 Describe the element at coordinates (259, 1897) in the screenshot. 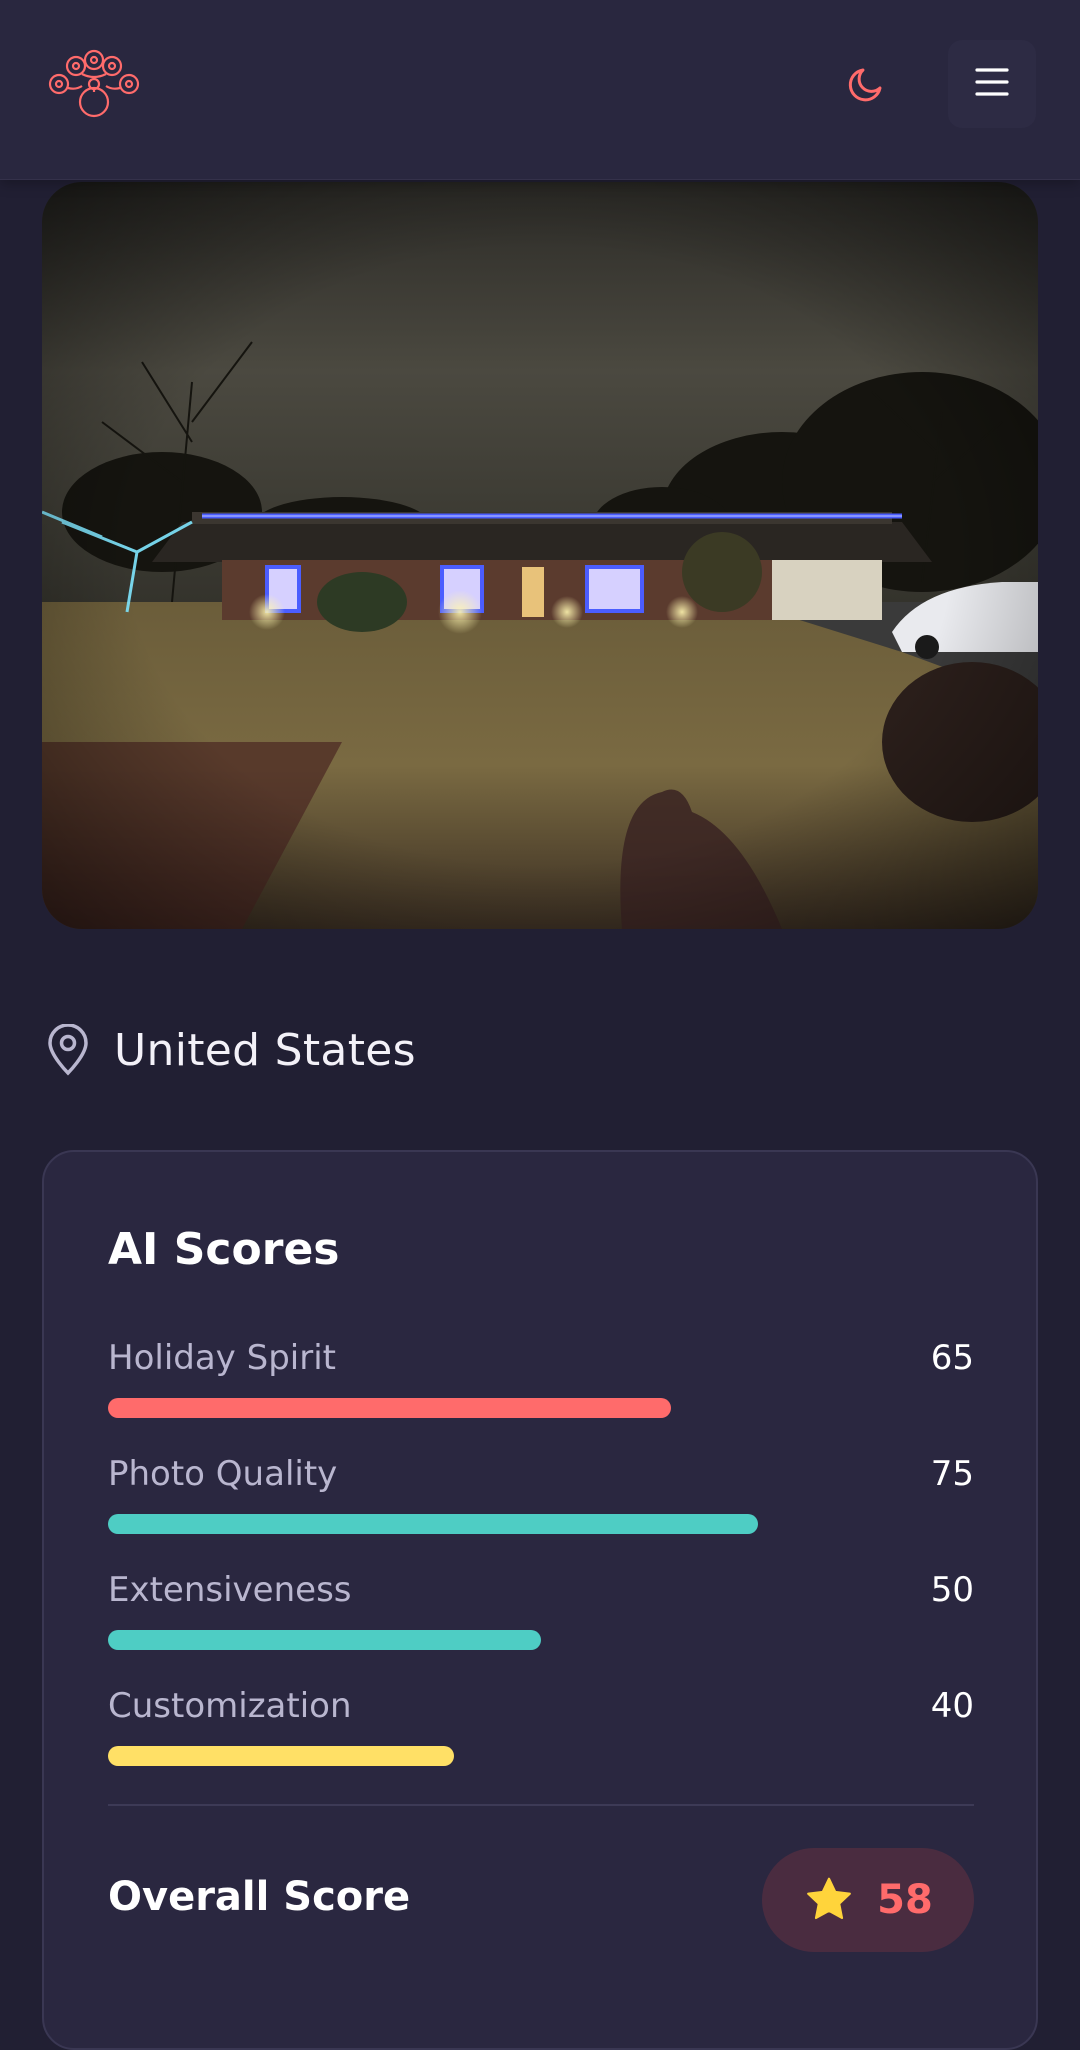

I see `overall-score-label: Overall Score` at that location.